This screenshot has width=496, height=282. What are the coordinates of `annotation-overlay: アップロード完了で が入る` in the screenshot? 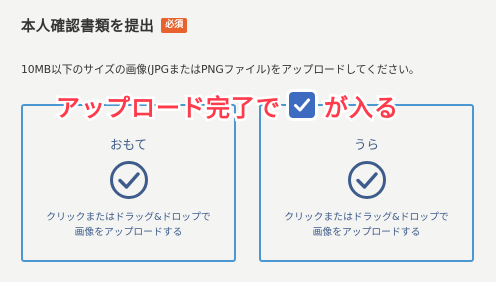 It's located at (227, 105).